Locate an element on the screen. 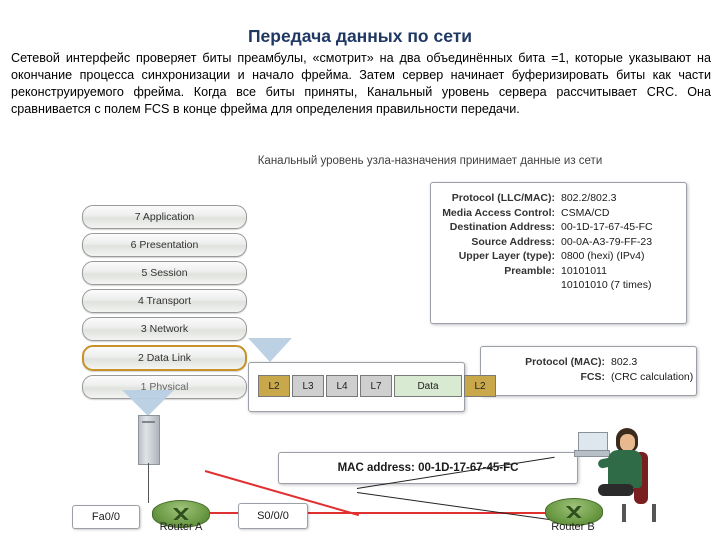 This screenshot has width=720, height=540. server-to-router-line is located at coordinates (148, 483).